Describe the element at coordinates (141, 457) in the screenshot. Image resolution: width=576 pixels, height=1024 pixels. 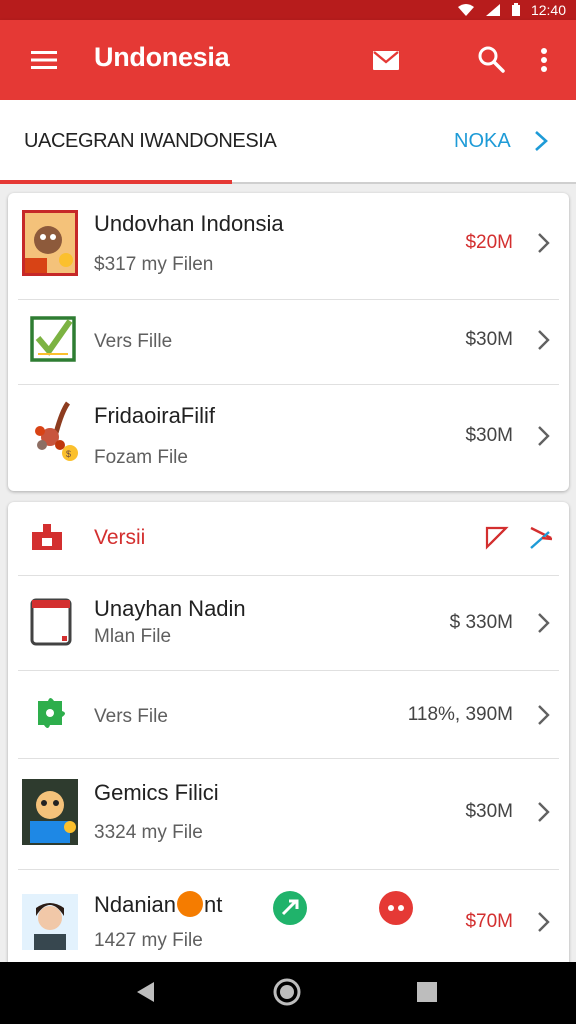
I see `item-subtitle: Fozam File` at that location.